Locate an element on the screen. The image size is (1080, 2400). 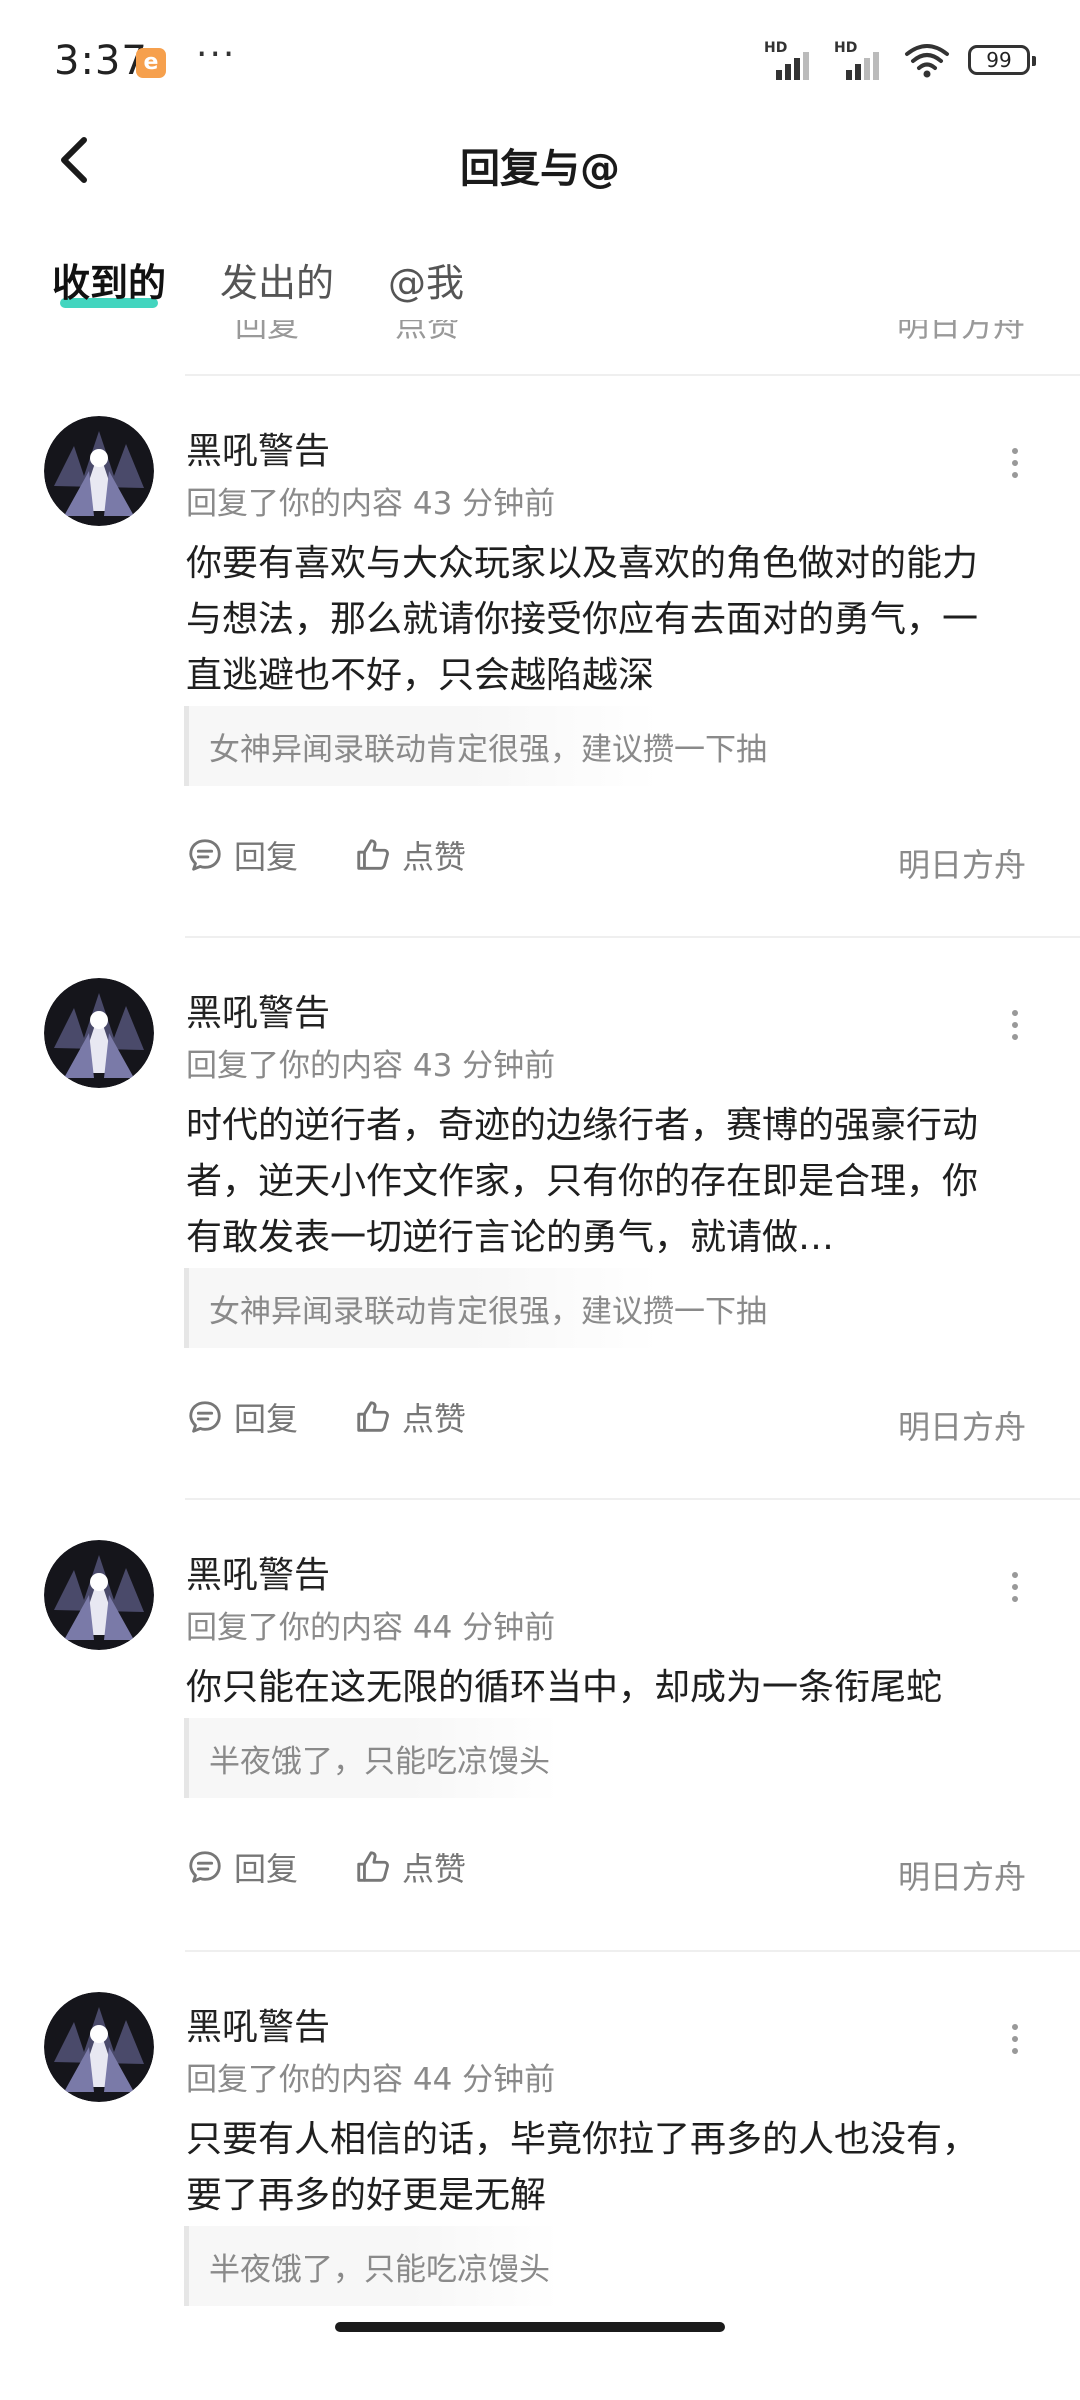
cellular-signal-icon-2: HD is located at coordinates (860, 60).